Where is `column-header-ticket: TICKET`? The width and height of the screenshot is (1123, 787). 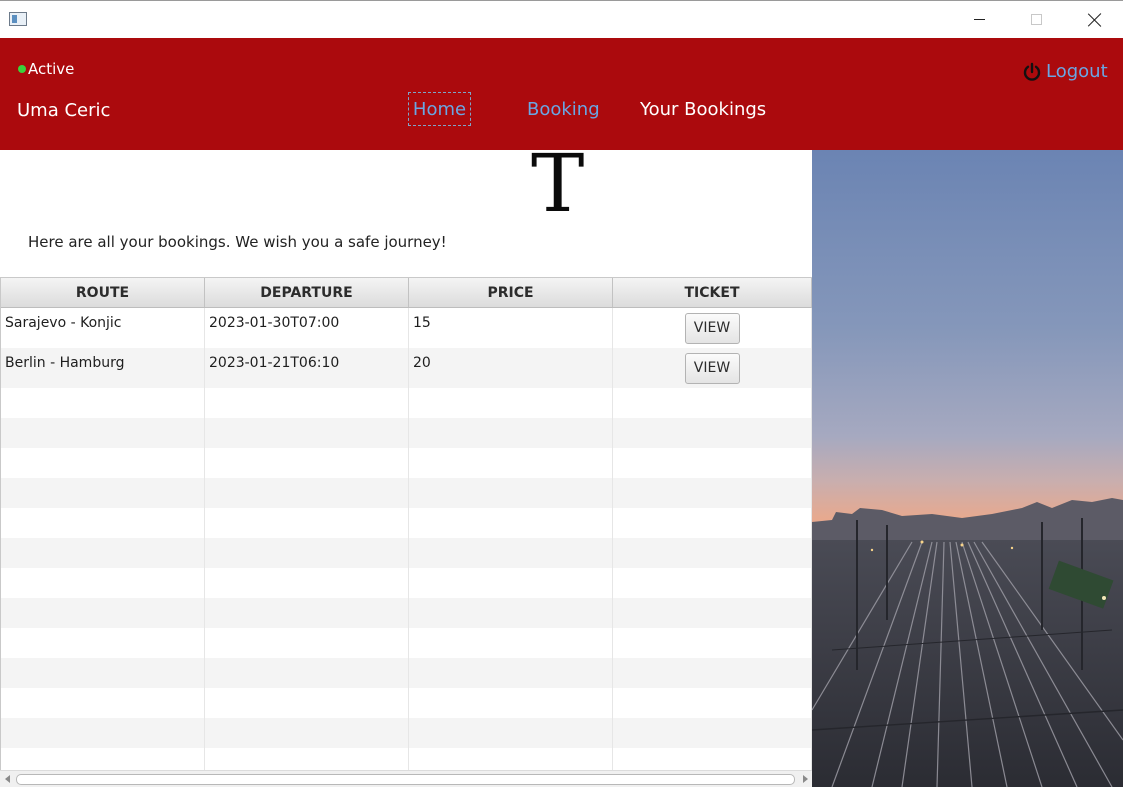
column-header-ticket: TICKET is located at coordinates (712, 292).